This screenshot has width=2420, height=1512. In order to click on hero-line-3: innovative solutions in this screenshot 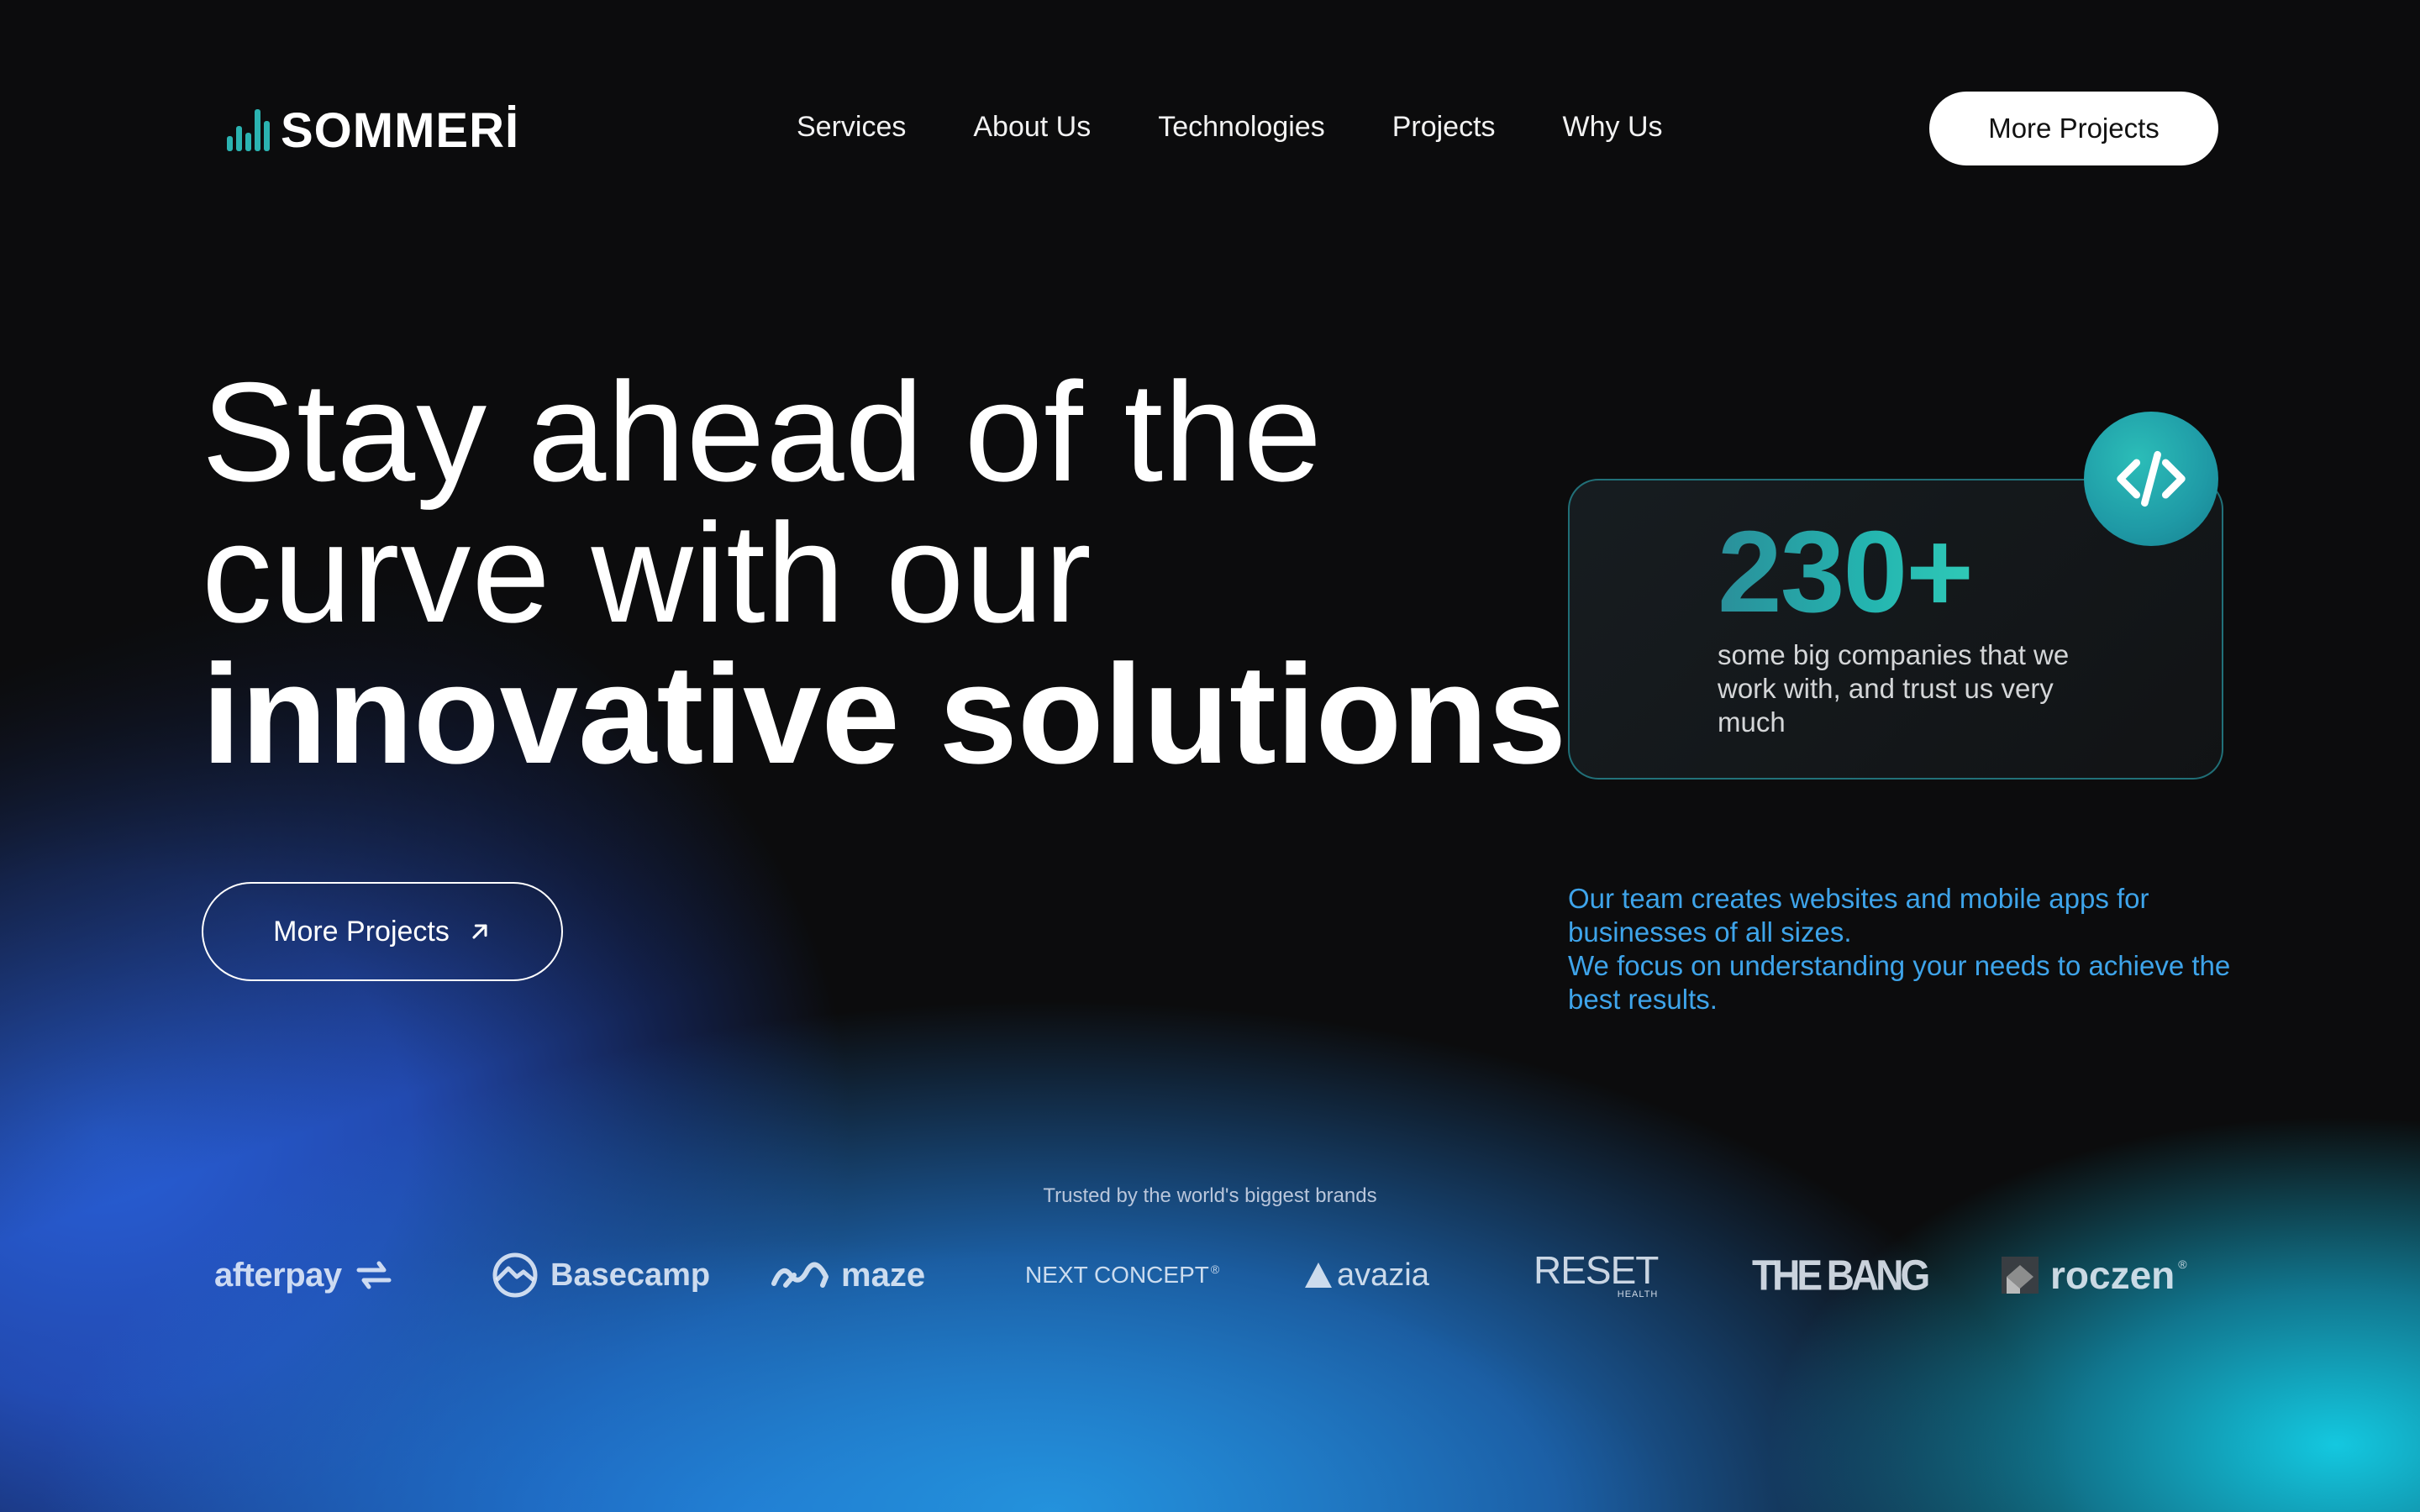, I will do `click(884, 714)`.